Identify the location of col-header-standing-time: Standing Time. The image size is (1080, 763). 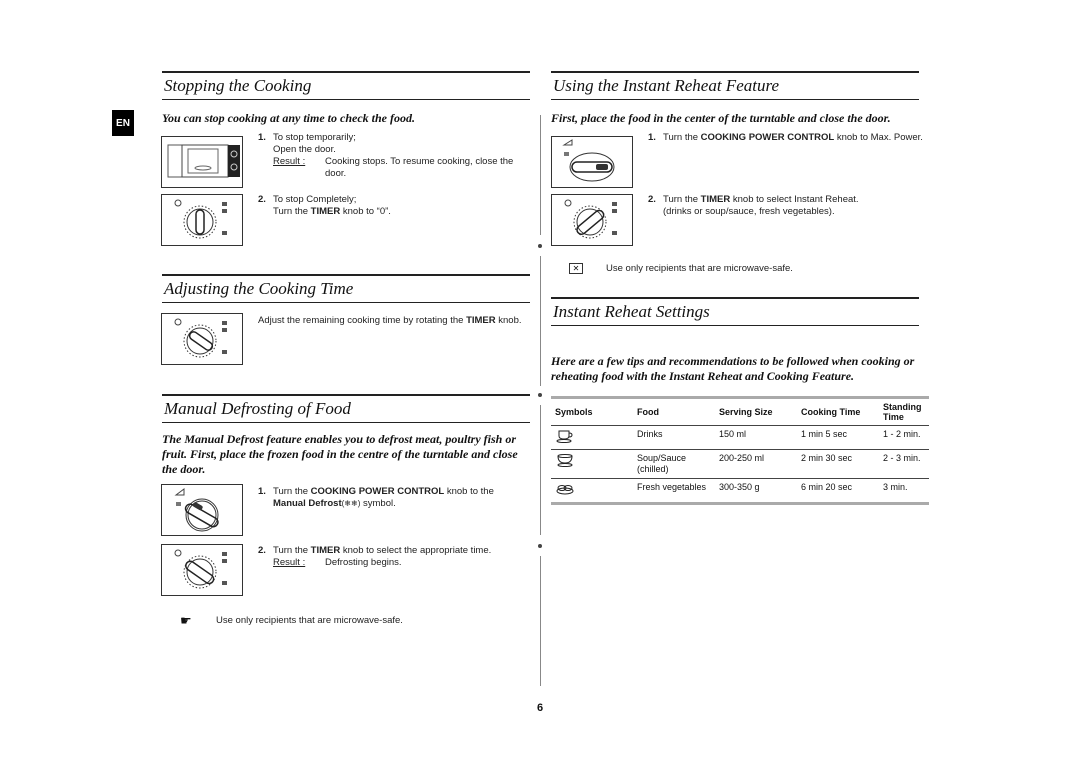
(904, 411).